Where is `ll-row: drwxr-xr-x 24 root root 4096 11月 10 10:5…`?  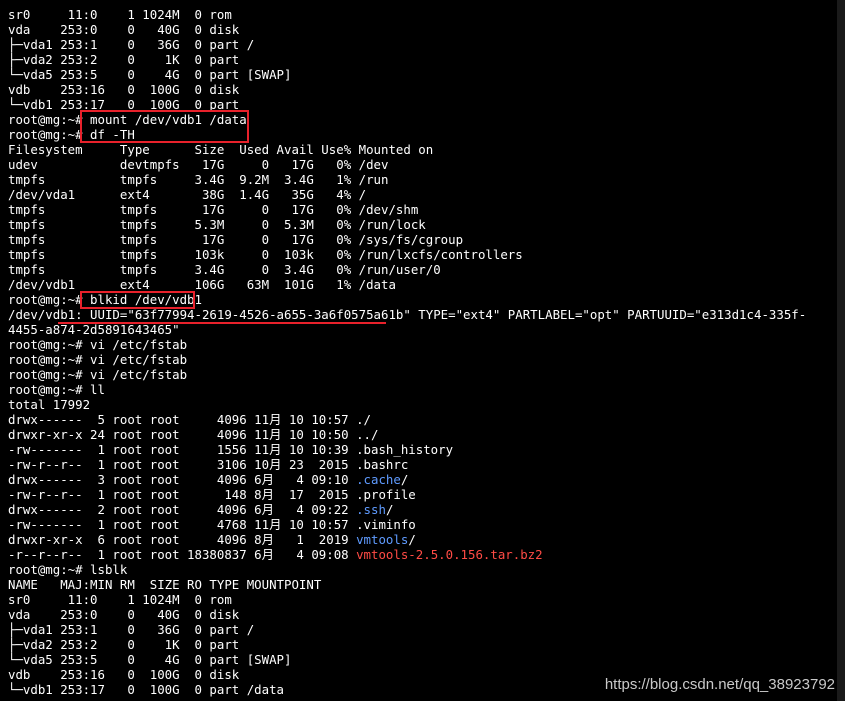 ll-row: drwxr-xr-x 24 root root 4096 11月 10 10:5… is located at coordinates (193, 434).